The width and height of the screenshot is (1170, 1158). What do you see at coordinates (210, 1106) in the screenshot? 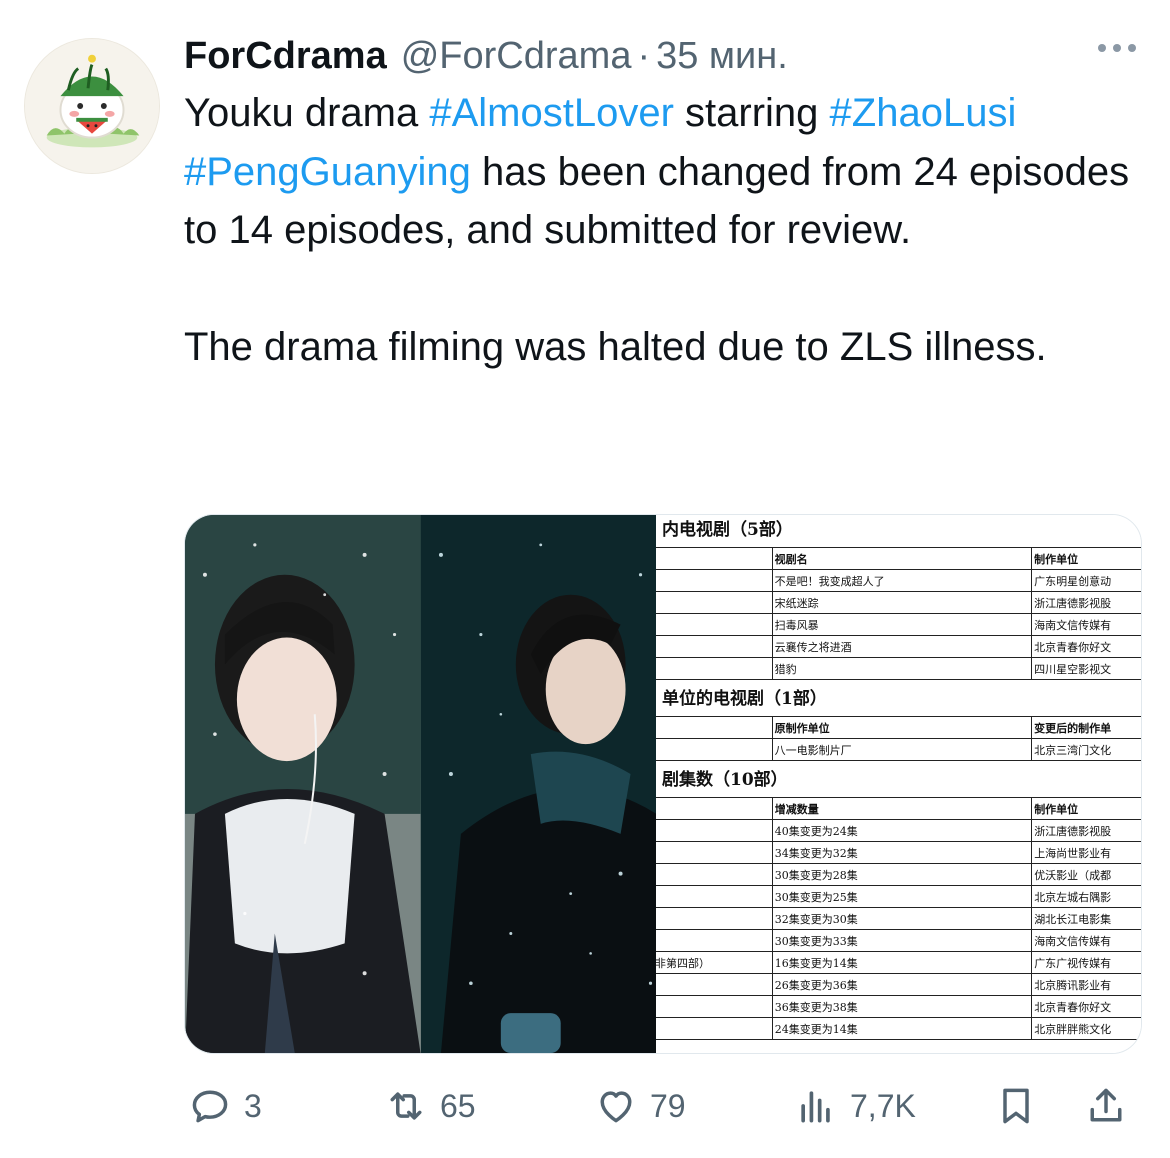
I see `reply-icon` at bounding box center [210, 1106].